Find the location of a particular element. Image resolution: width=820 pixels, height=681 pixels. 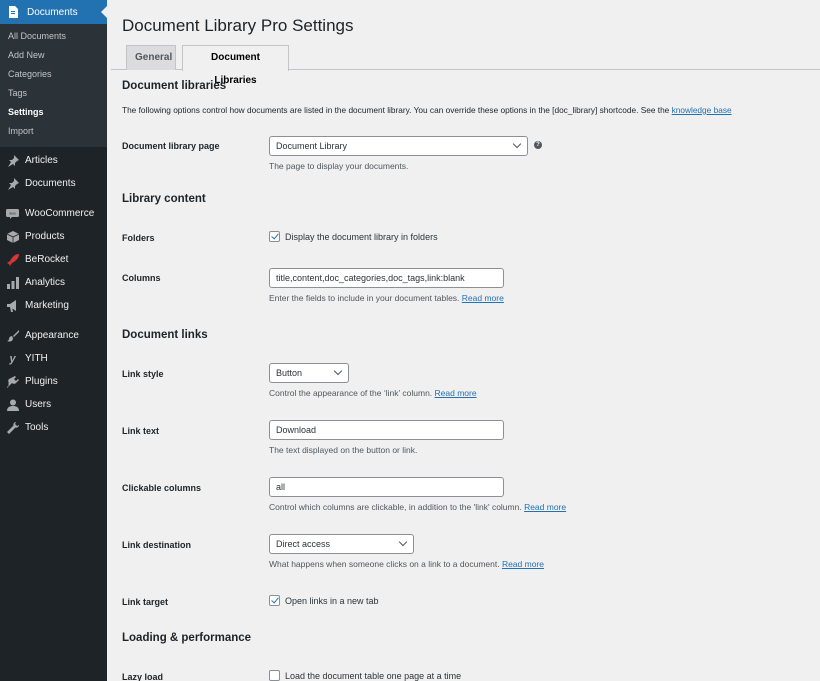

sidebar-item-articles: Articles is located at coordinates (53, 160).